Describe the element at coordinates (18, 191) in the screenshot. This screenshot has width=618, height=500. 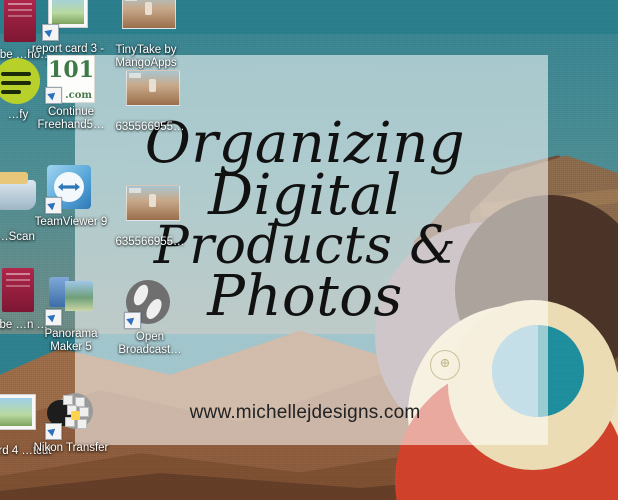
I see `art-scan-art` at that location.